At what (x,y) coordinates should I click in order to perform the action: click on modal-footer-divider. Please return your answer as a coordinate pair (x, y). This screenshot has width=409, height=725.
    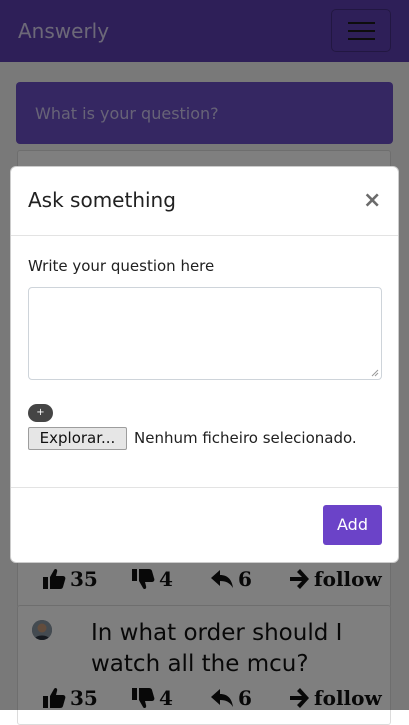
    Looking at the image, I should click on (204, 487).